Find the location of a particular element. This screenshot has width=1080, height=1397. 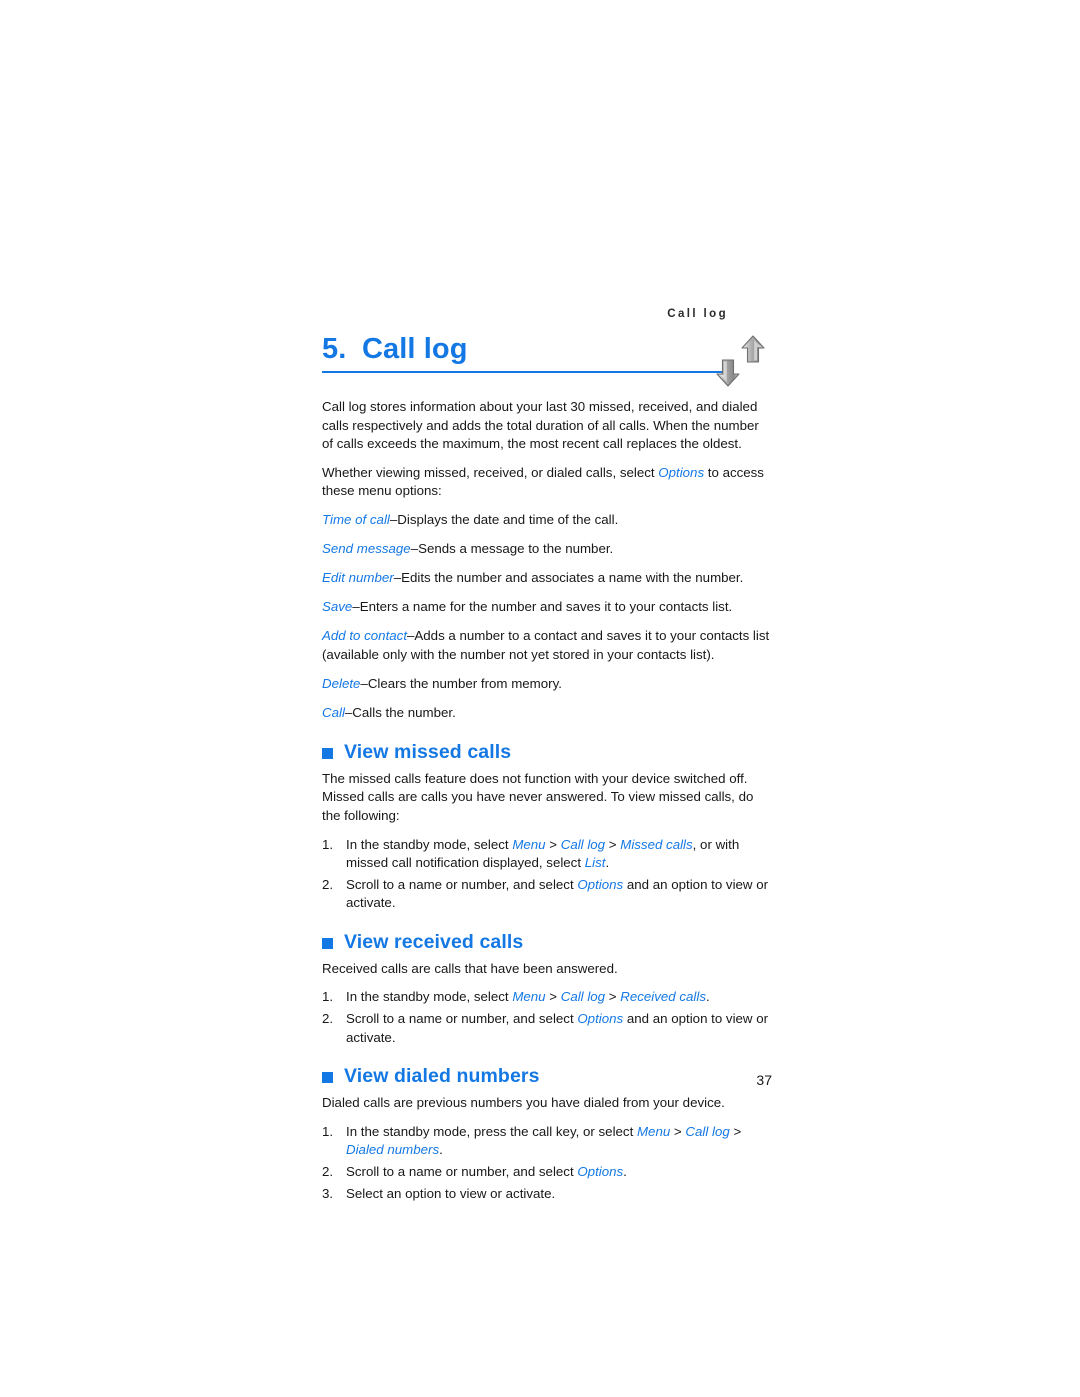

option-term: Save is located at coordinates (337, 607).